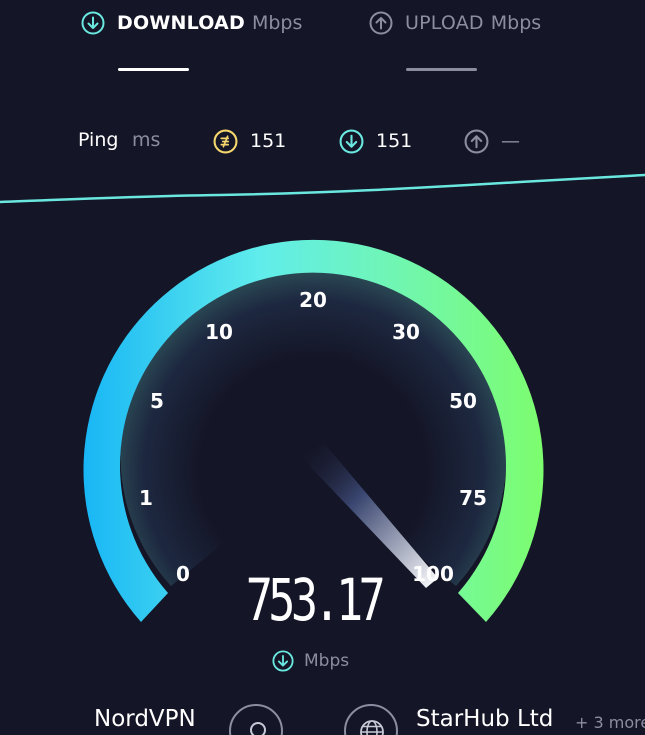 The width and height of the screenshot is (645, 735). What do you see at coordinates (146, 498) in the screenshot?
I see `gauge-label-1: 1` at bounding box center [146, 498].